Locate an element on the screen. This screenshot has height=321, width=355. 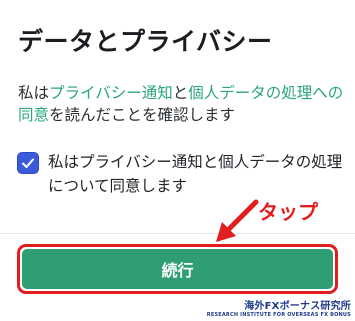
consent-connector: と is located at coordinates (180, 93).